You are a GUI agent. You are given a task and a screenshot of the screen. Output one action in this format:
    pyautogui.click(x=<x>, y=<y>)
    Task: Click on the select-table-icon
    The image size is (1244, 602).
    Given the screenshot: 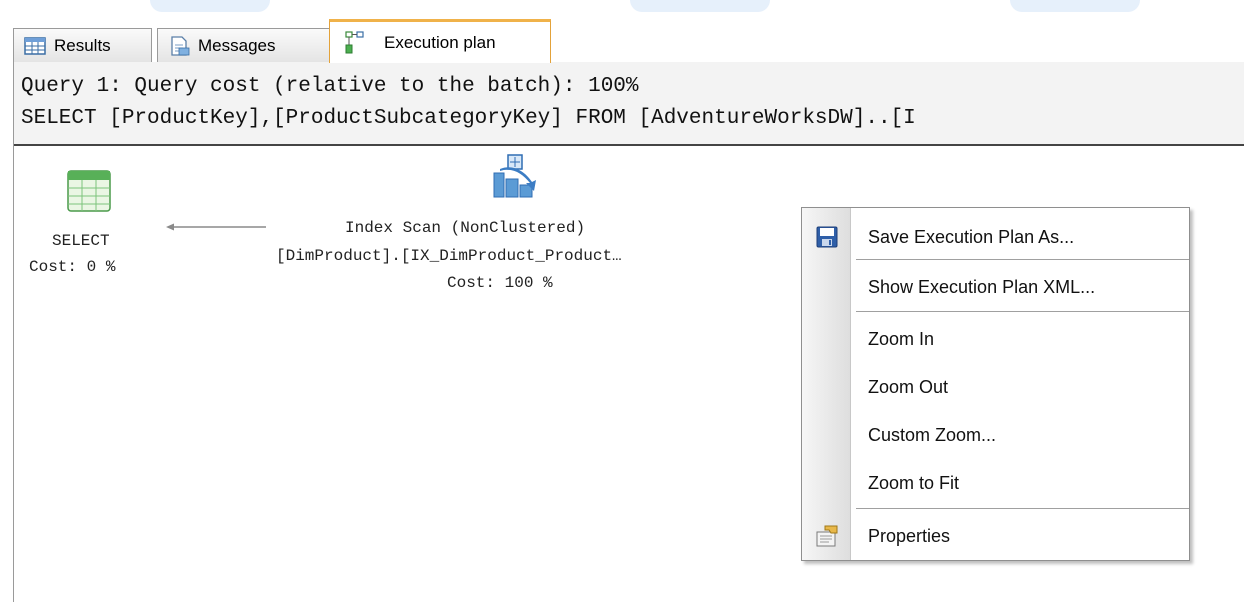 What is the action you would take?
    pyautogui.click(x=89, y=191)
    